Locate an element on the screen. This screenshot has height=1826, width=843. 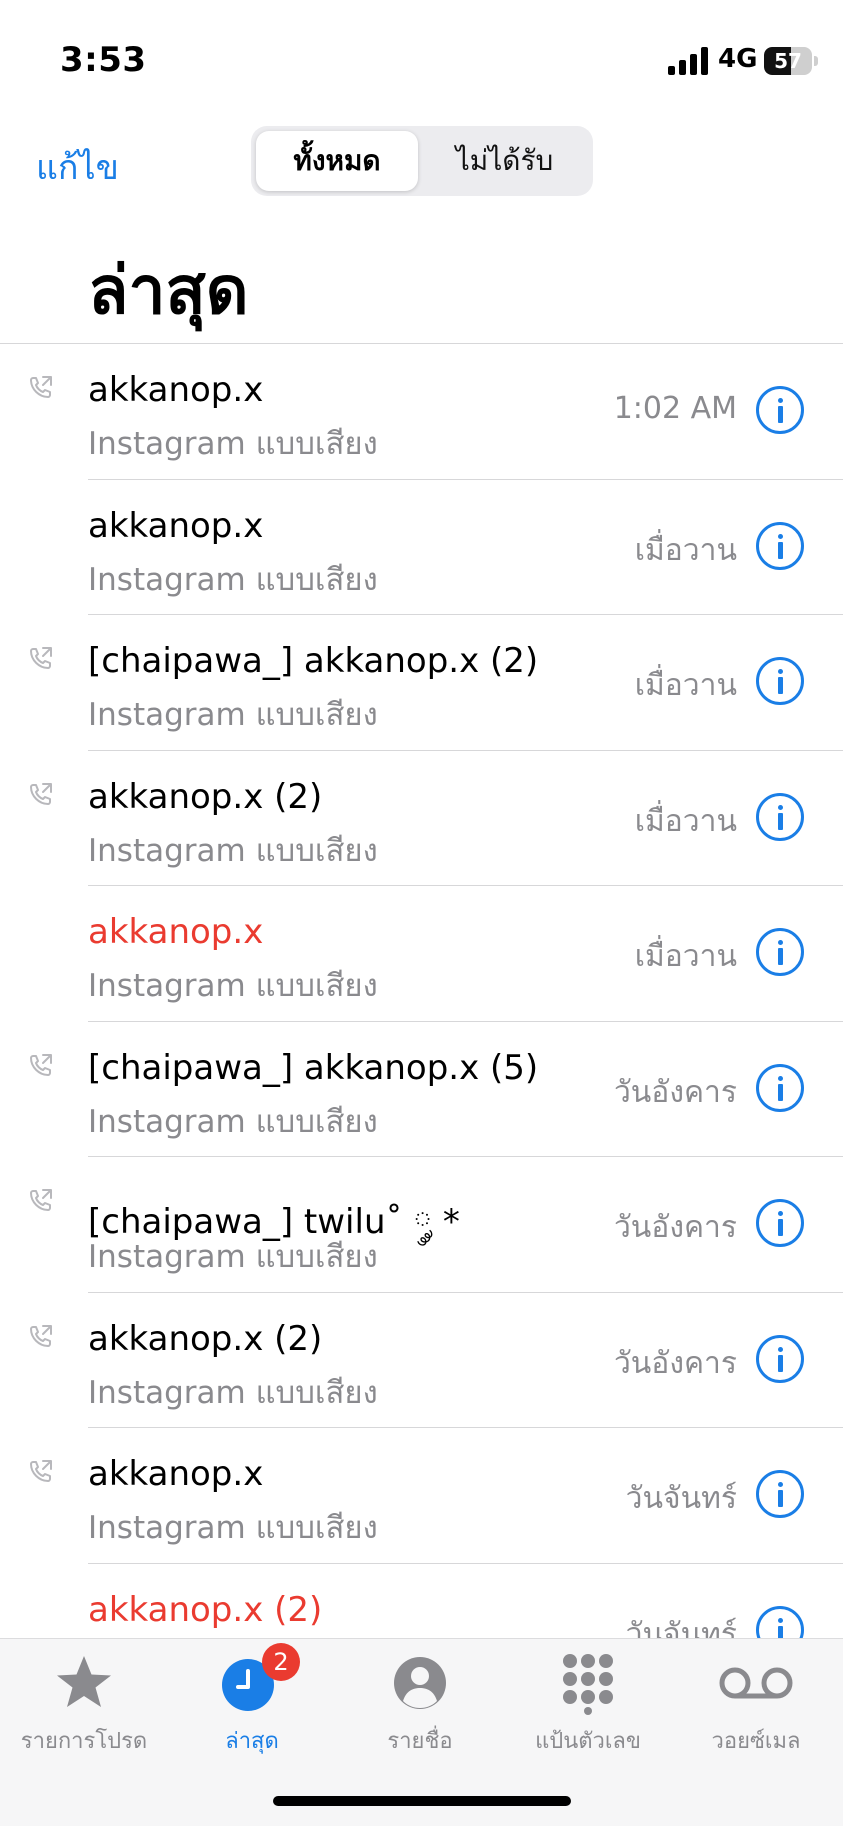
call-row: akkanop.x Instagram แบบเสียง 1:02 AM is located at coordinates (421, 412).